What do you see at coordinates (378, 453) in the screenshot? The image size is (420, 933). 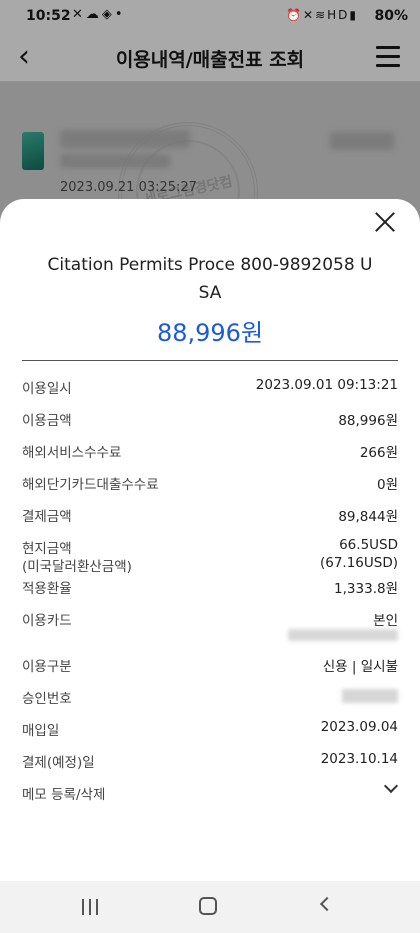 I see `row-value: 266원` at bounding box center [378, 453].